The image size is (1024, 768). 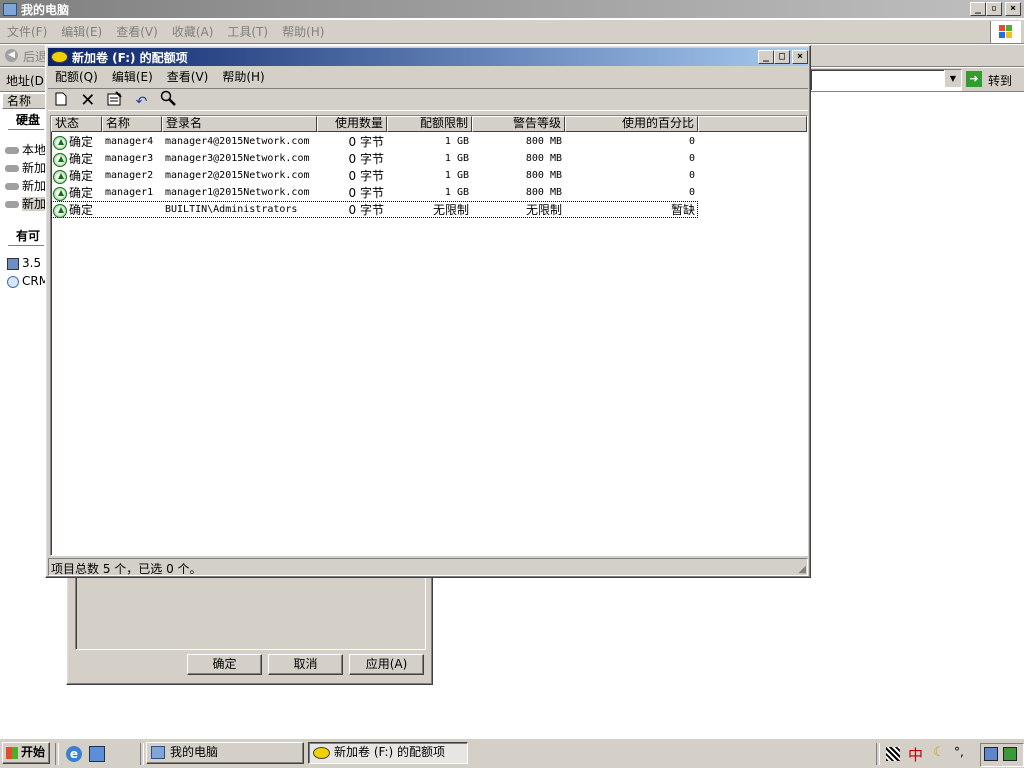 What do you see at coordinates (386, 664) in the screenshot?
I see `apply-button: 应用(A)` at bounding box center [386, 664].